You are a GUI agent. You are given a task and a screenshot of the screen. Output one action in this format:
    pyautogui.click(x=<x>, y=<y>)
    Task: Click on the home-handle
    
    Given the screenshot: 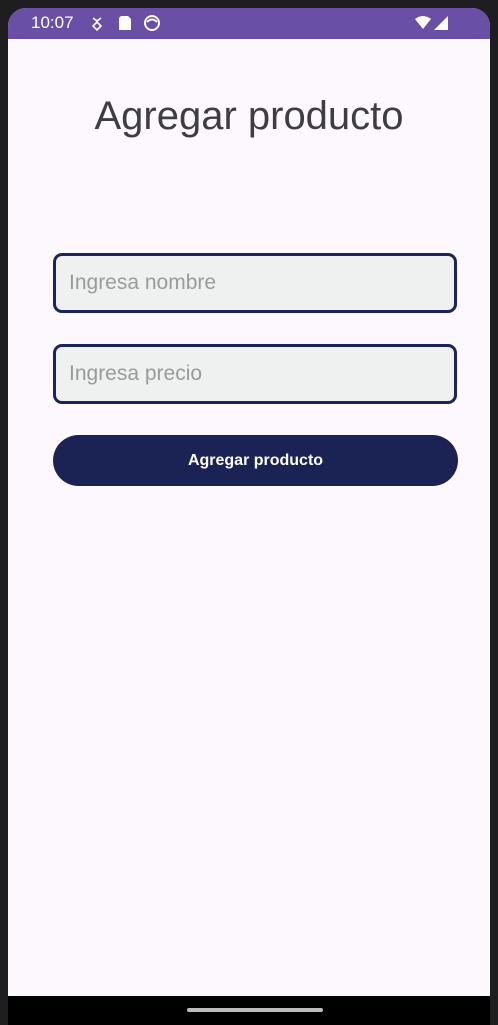 What is the action you would take?
    pyautogui.click(x=255, y=1010)
    